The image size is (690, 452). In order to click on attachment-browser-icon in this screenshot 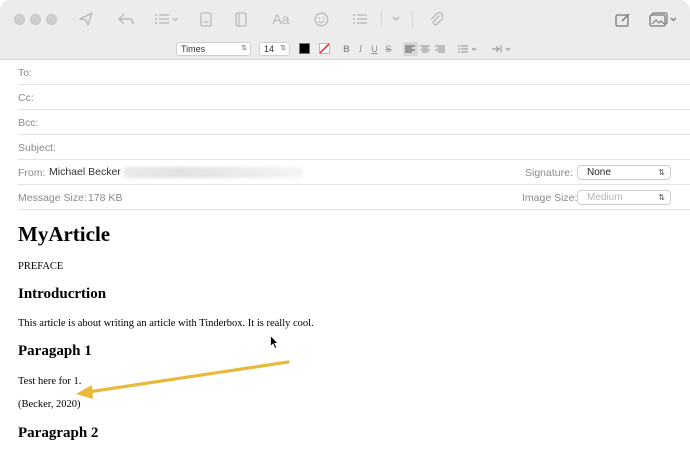, I will do `click(206, 19)`.